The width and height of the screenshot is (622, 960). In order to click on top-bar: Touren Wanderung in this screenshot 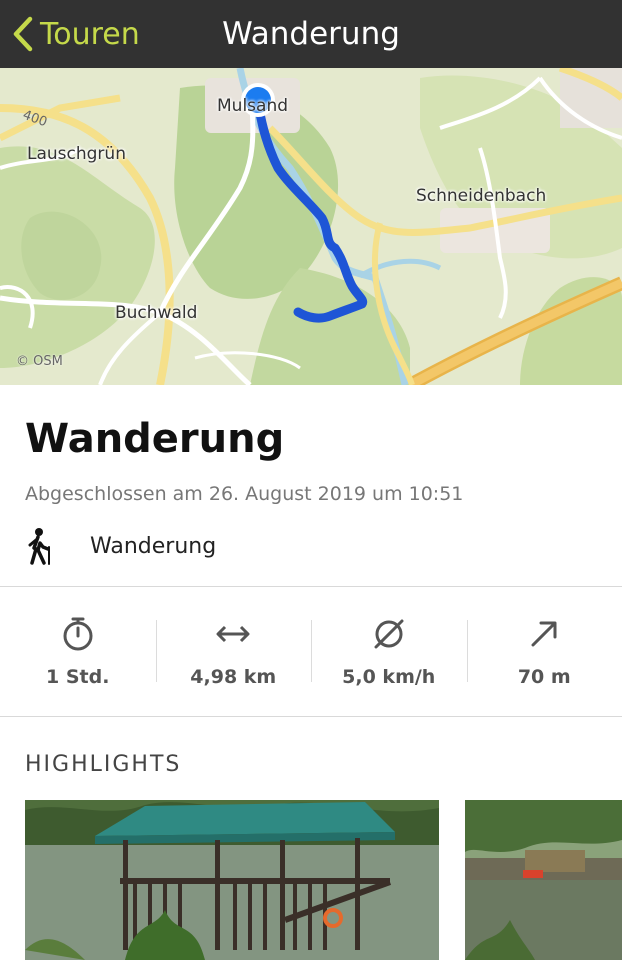, I will do `click(311, 34)`.